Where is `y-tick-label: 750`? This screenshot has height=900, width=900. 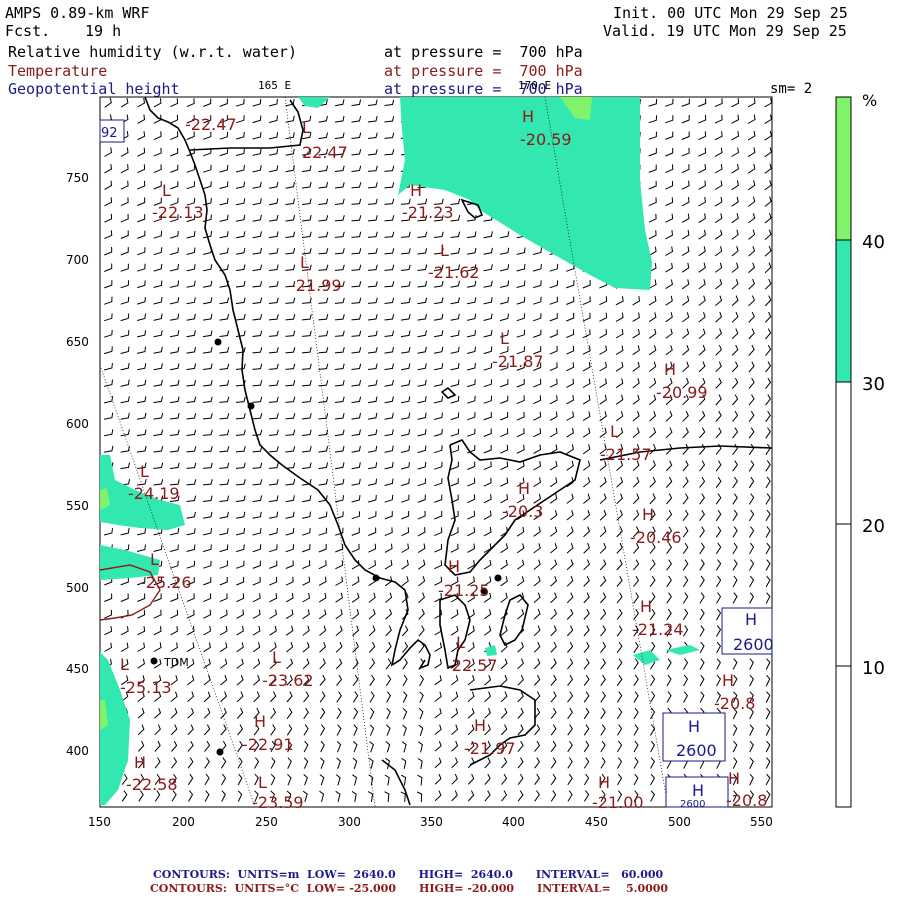 y-tick-label: 750 is located at coordinates (77, 178).